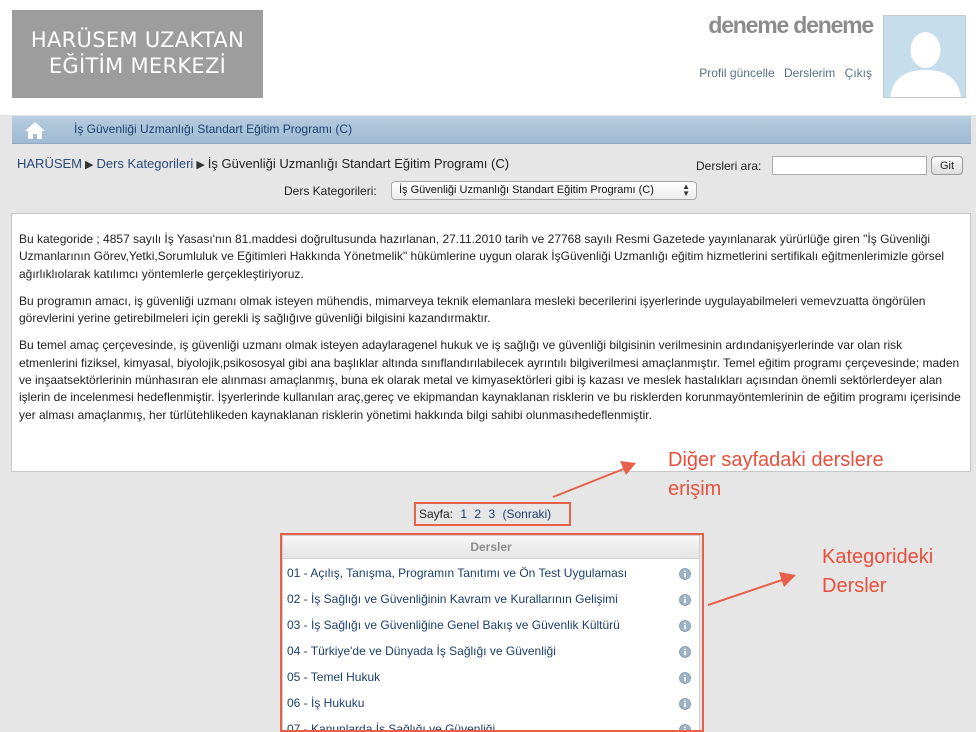  What do you see at coordinates (776, 475) in the screenshot?
I see `paging-annotation: Diğer sayfadaki derslere erişim` at bounding box center [776, 475].